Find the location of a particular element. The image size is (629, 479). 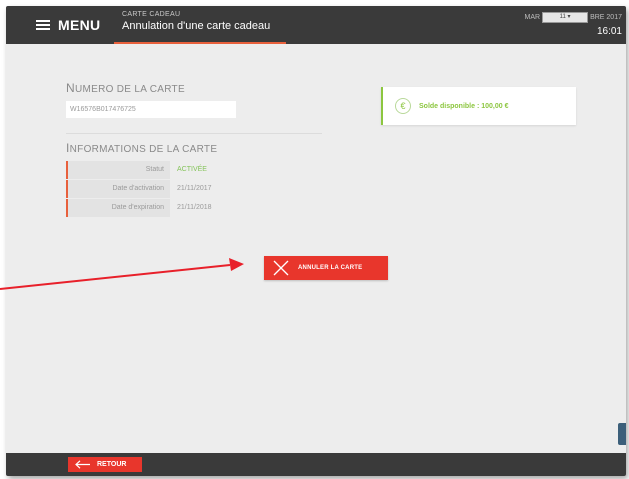

title-underline is located at coordinates (200, 43).